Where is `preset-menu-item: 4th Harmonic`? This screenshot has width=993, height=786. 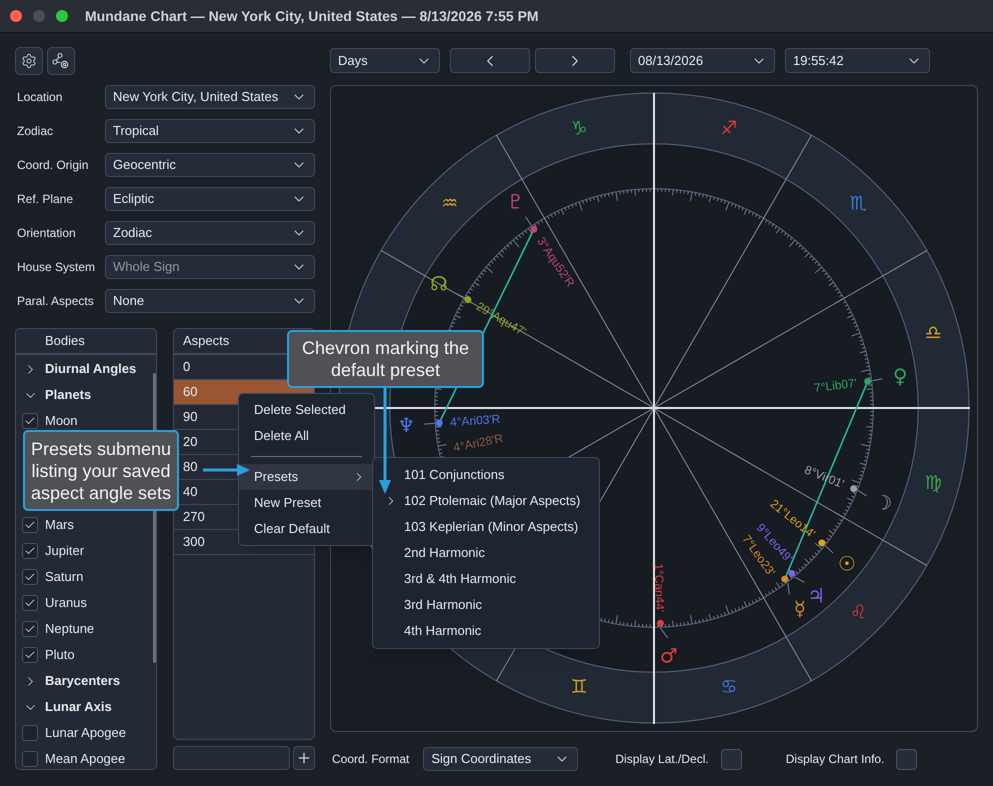
preset-menu-item: 4th Harmonic is located at coordinates (486, 631).